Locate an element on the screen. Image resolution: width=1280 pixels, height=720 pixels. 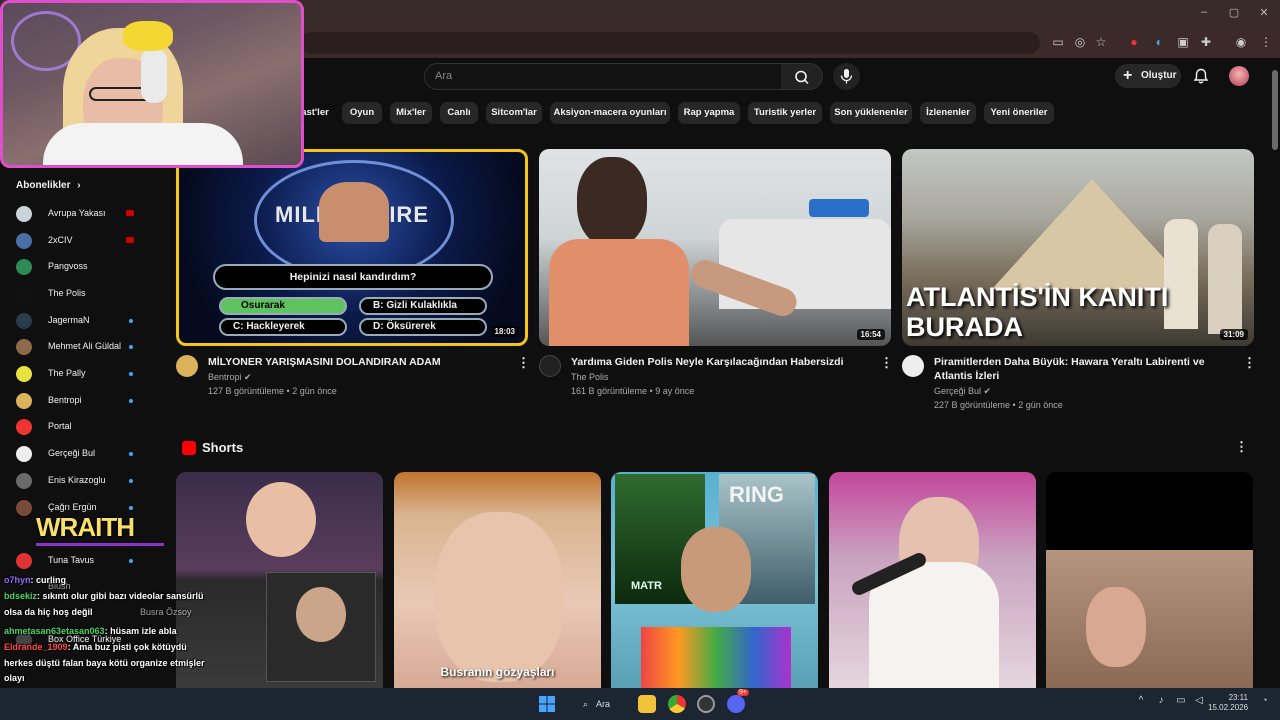
sidebar-item-12: Tuna Tavus is located at coordinates (78, 560).